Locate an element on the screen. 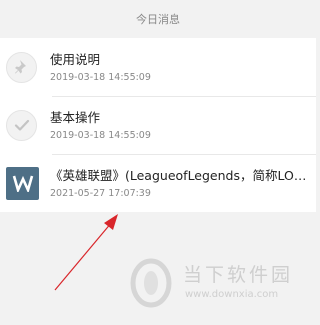 The height and width of the screenshot is (325, 320). watermark-url: www.downxia.com is located at coordinates (232, 294).